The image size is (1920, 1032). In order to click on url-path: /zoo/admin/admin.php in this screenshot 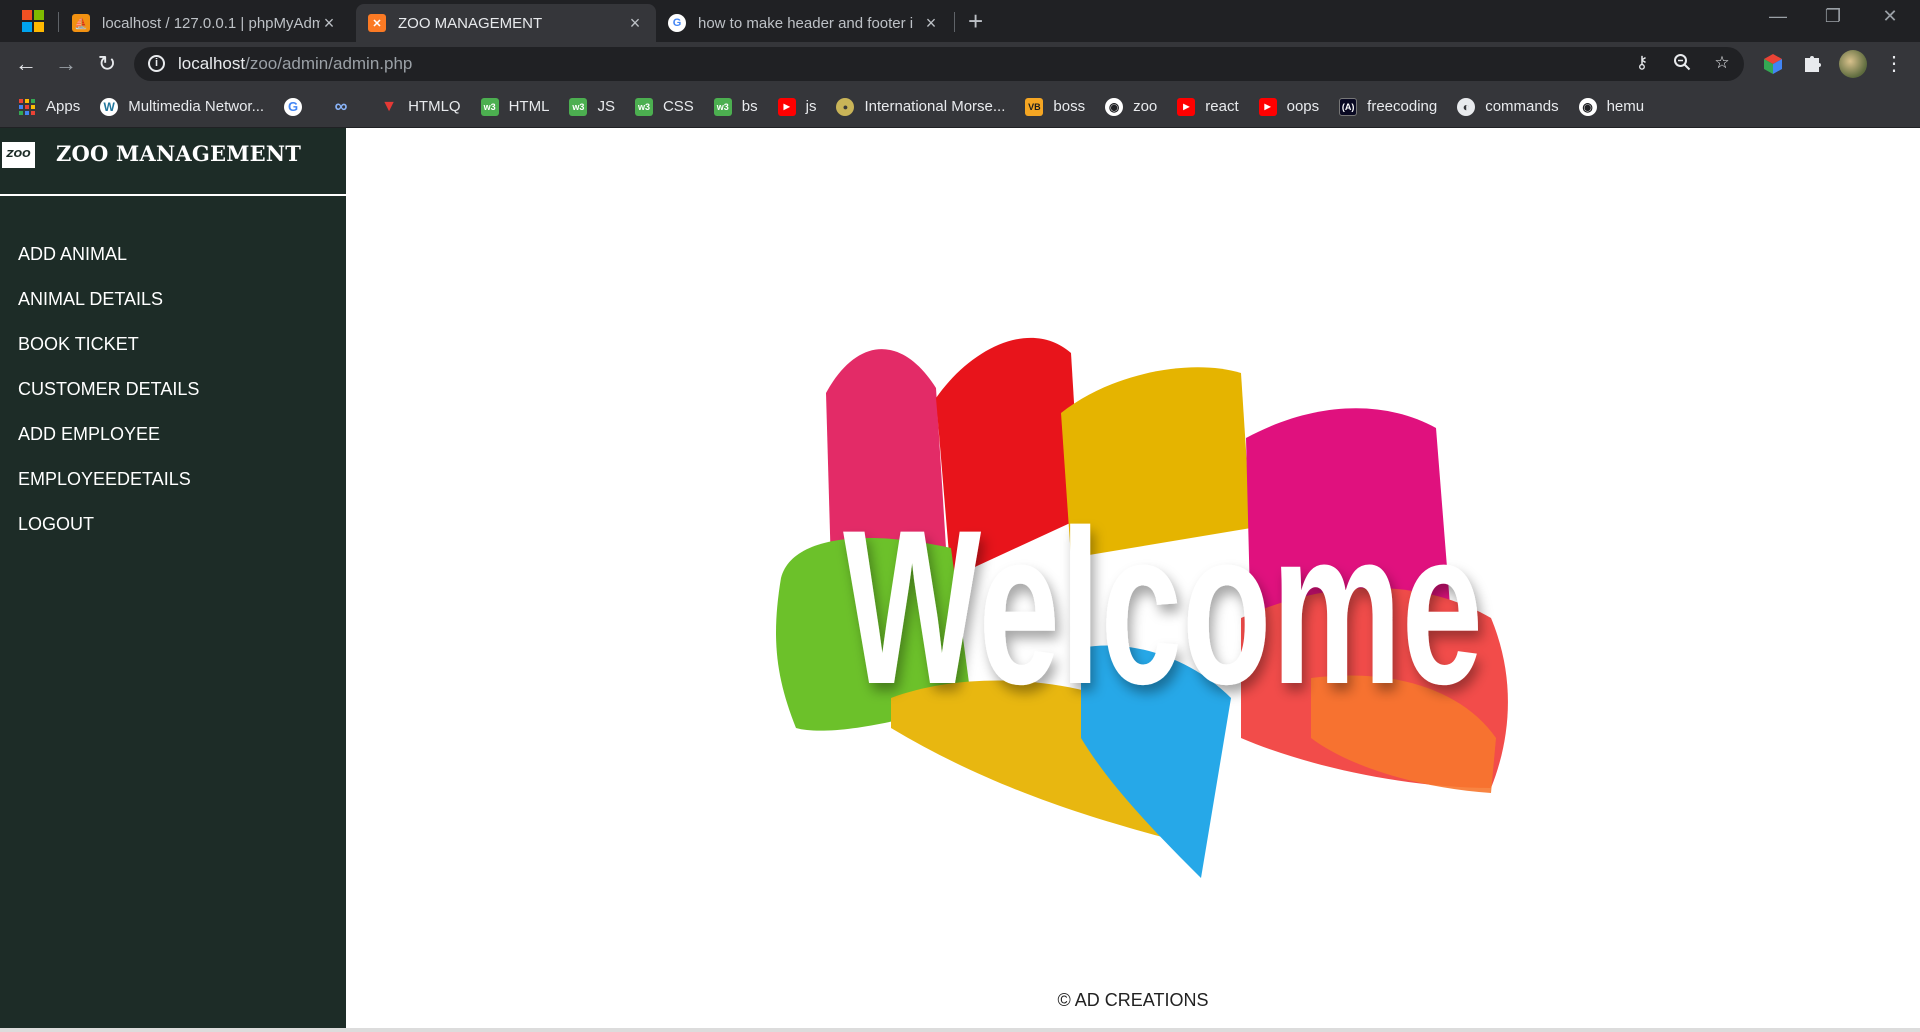, I will do `click(329, 63)`.